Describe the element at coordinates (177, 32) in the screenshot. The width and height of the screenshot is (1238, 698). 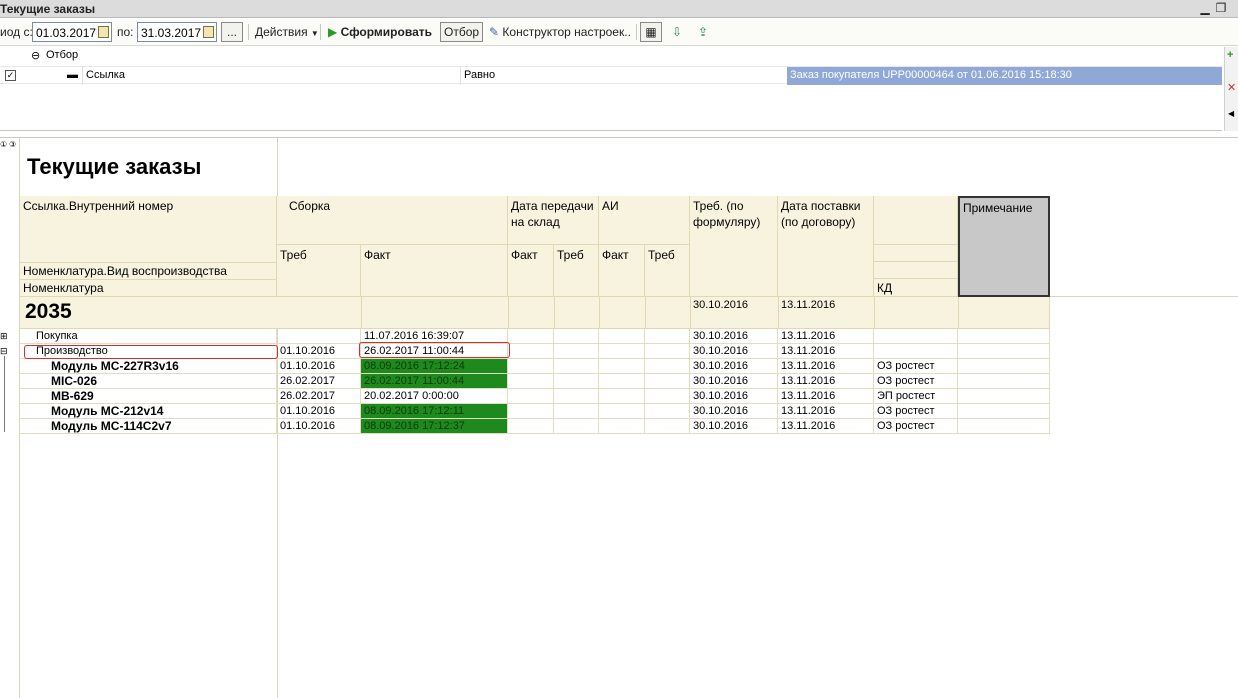
I see `period-to-field: 31.03.2017` at that location.